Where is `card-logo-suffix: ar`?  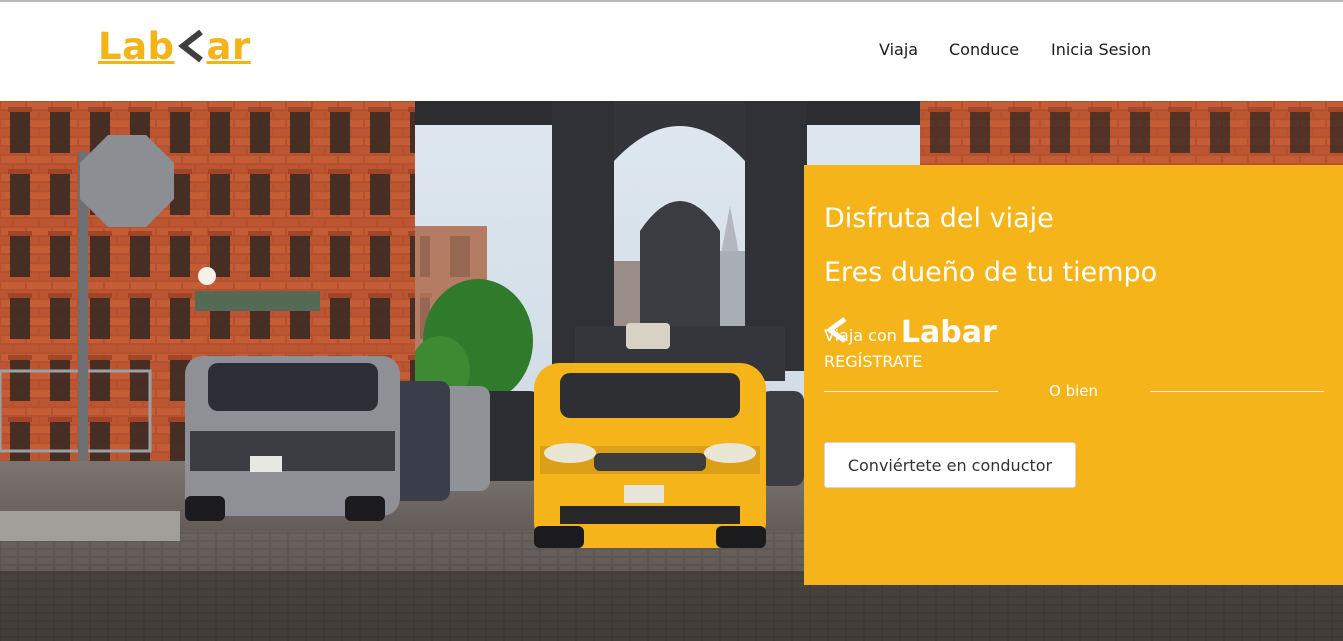
card-logo-suffix: ar is located at coordinates (979, 332).